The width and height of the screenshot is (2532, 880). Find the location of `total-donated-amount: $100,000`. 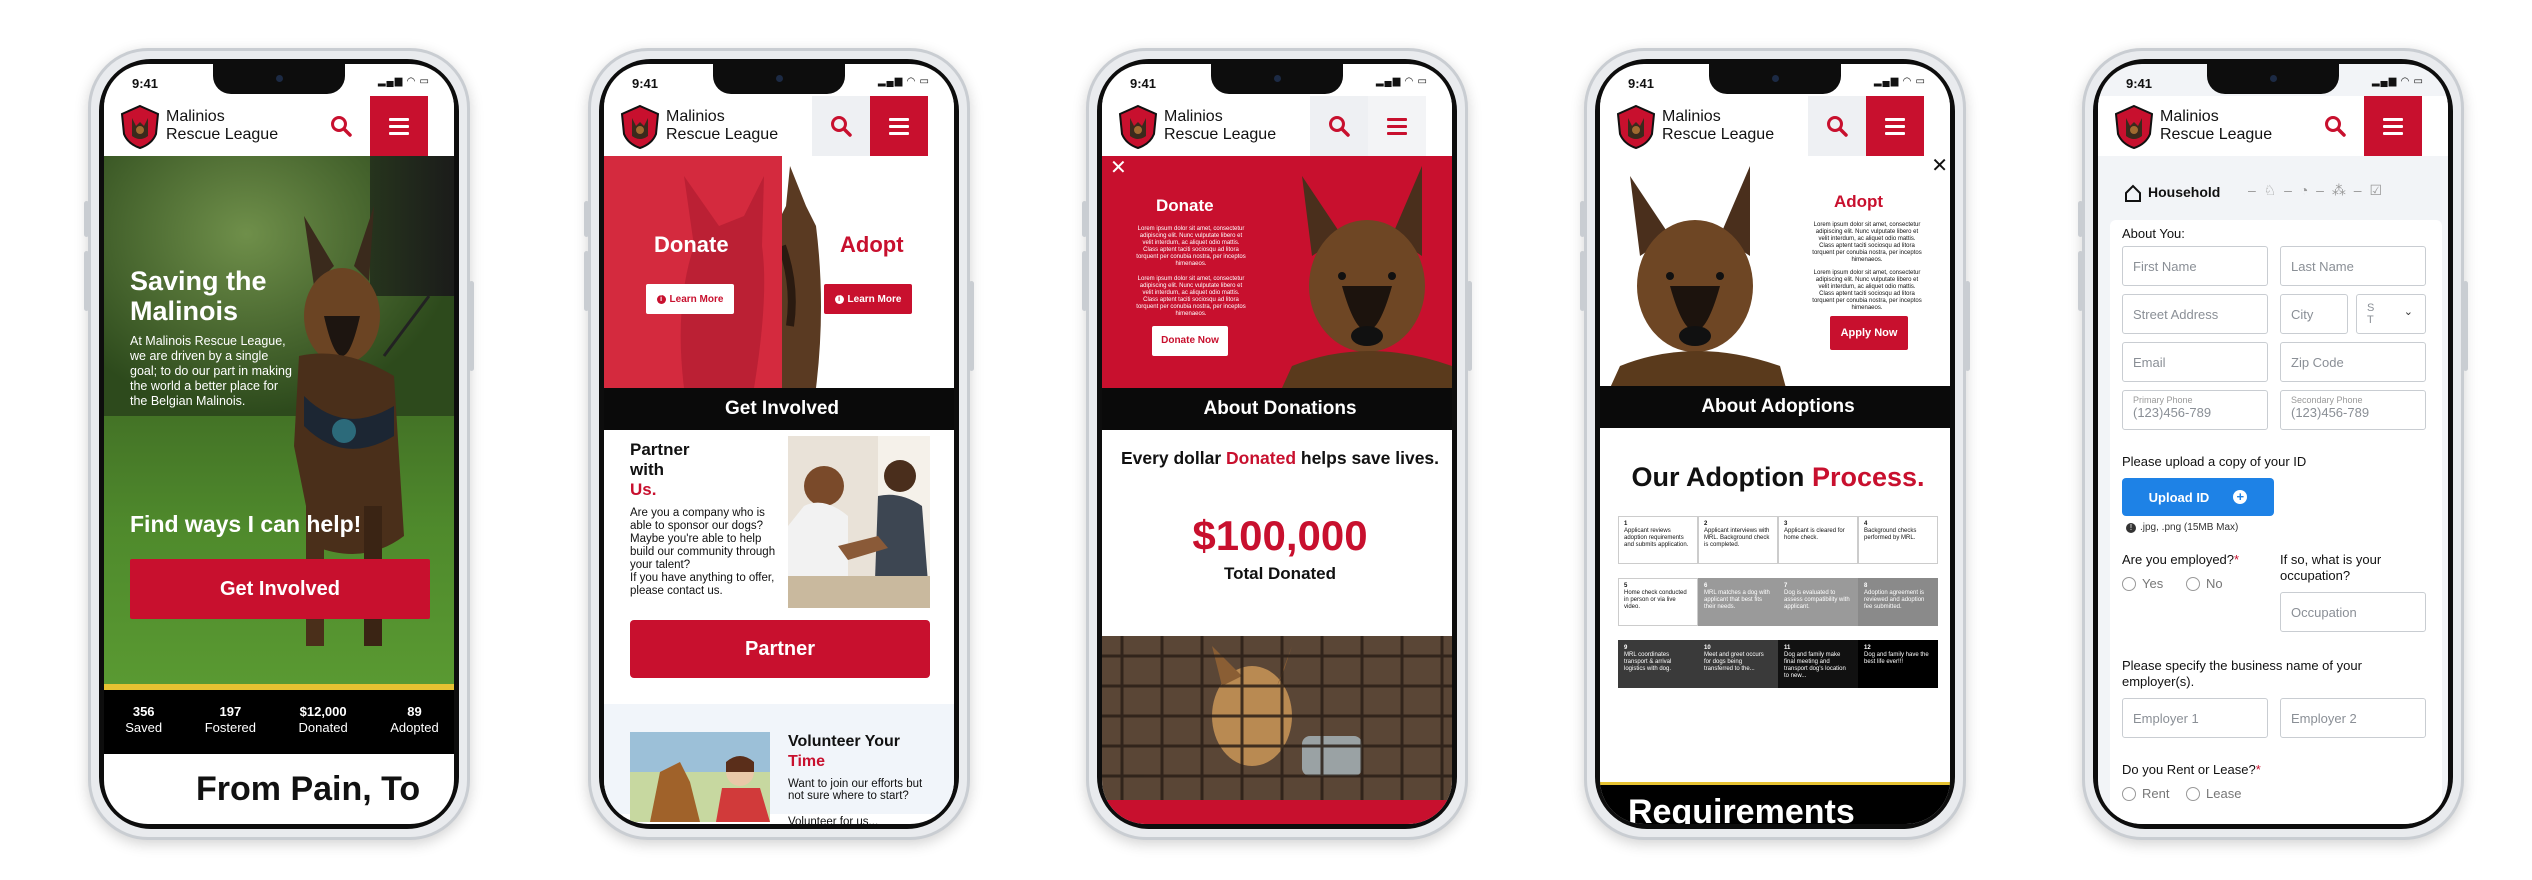

total-donated-amount: $100,000 is located at coordinates (1280, 535).